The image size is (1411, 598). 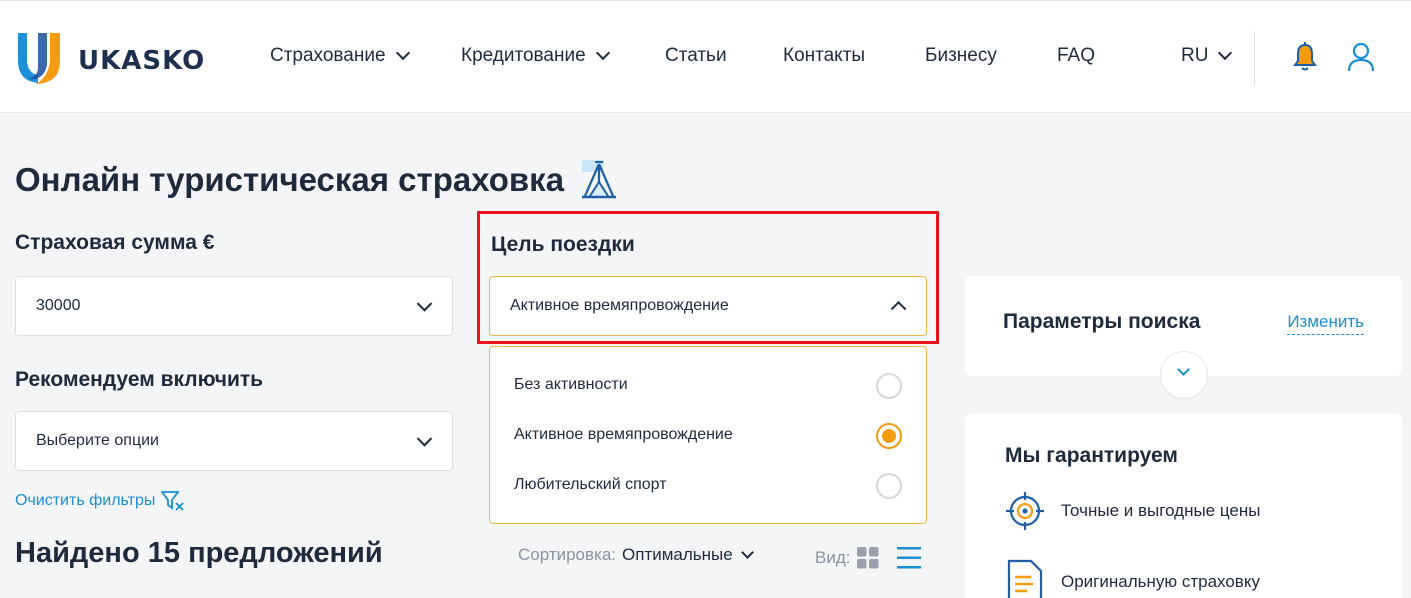 I want to click on logo-text: UKASKO, so click(x=142, y=60).